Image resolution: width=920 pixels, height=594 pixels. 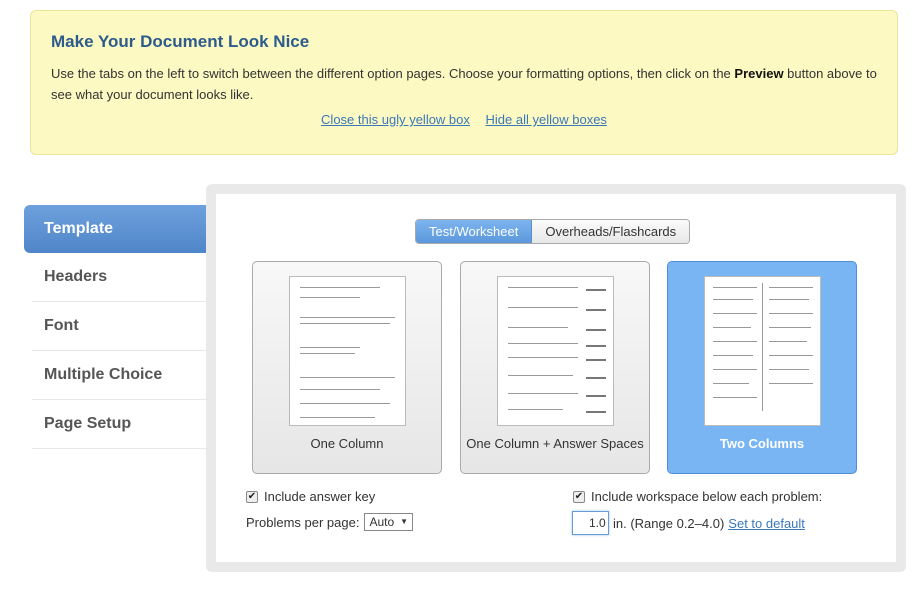 I want to click on workspace-unit-label: in. (Range 0.2–4.0), so click(x=669, y=523).